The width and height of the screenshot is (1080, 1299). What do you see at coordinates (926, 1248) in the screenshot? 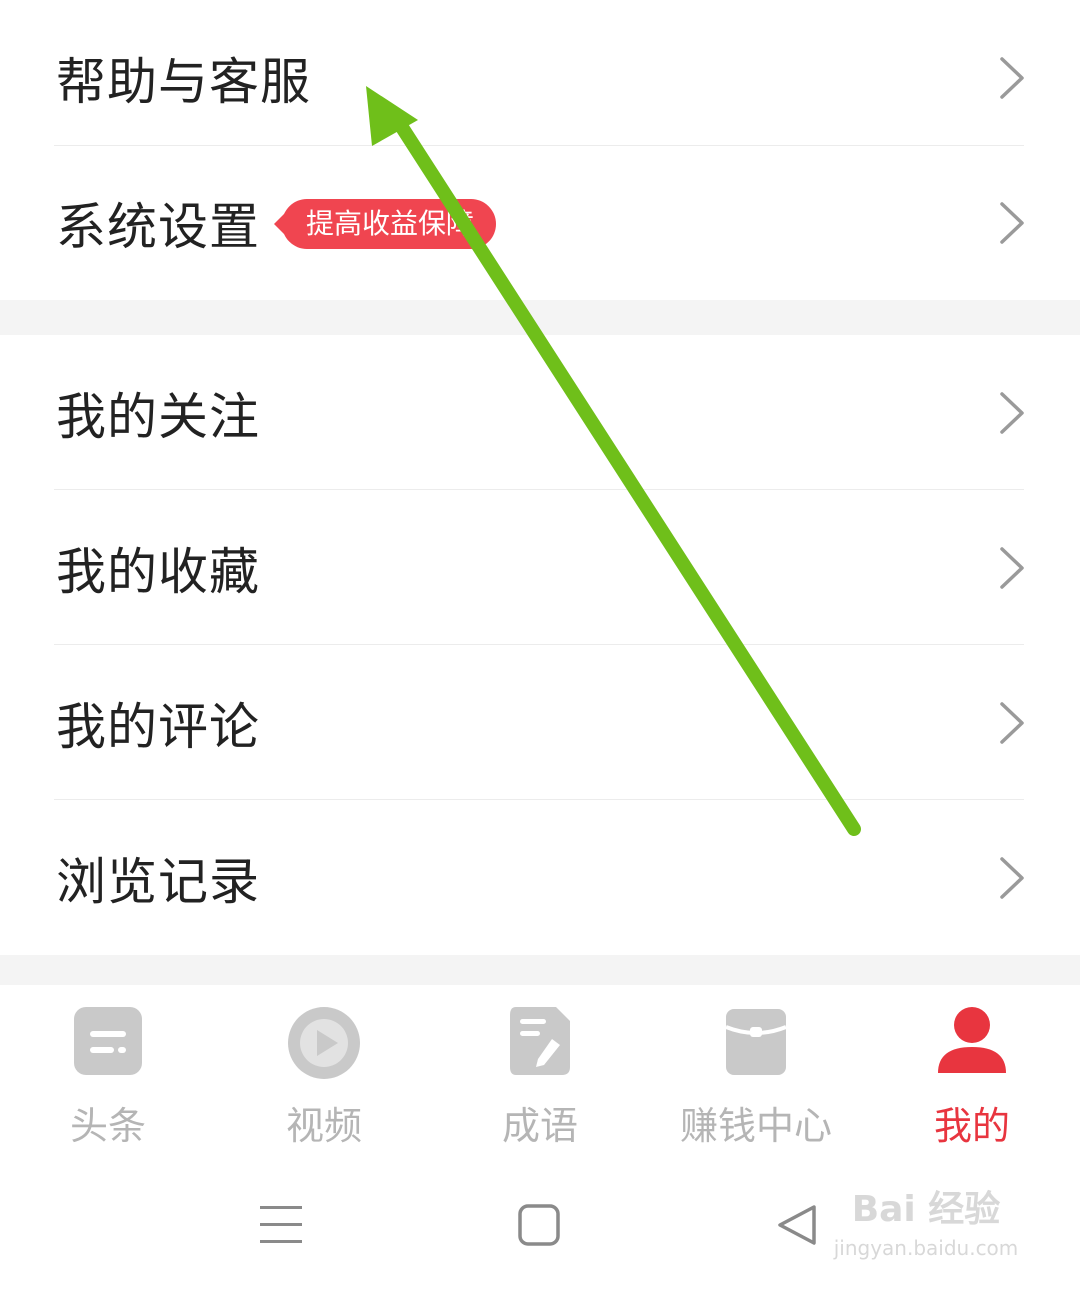
I see `watermark-url: jingyan.baidu.com` at bounding box center [926, 1248].